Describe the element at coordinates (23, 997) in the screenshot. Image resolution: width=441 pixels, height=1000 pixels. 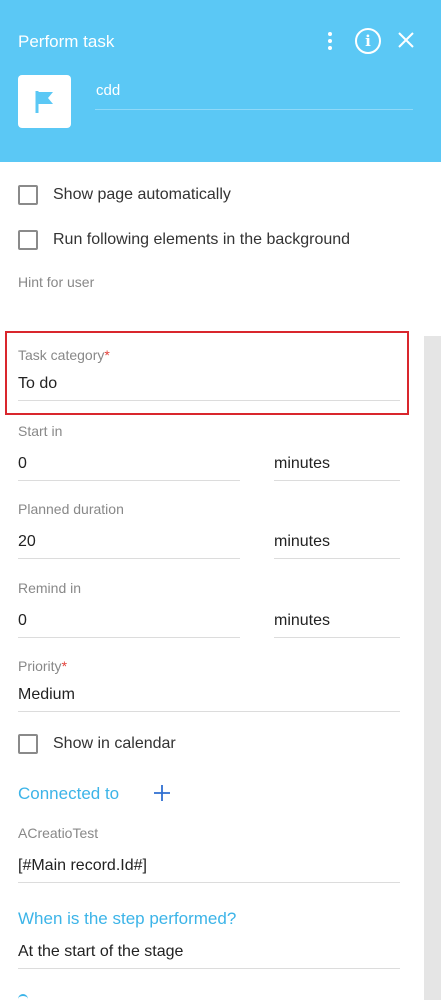
I see `next-heading-fragment` at that location.